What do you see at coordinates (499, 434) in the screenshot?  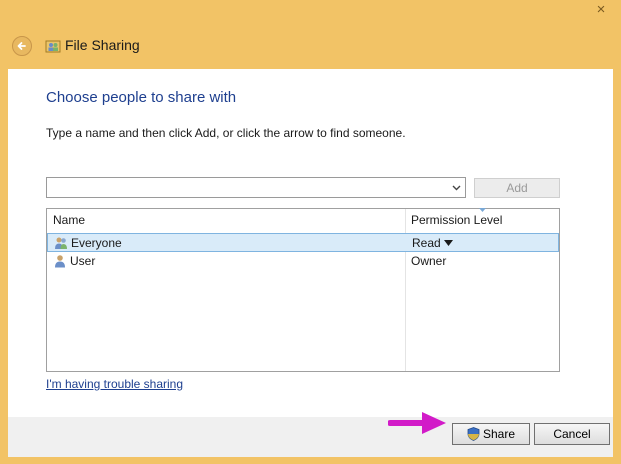 I see `share-button-label: Share` at bounding box center [499, 434].